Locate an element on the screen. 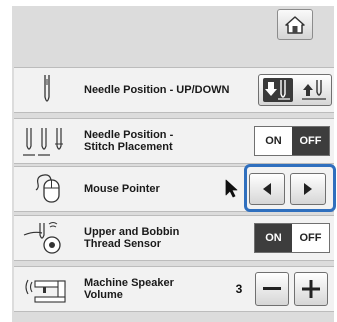 This screenshot has height=322, width=337. stitch-placement-toggle: ON OFF is located at coordinates (292, 141).